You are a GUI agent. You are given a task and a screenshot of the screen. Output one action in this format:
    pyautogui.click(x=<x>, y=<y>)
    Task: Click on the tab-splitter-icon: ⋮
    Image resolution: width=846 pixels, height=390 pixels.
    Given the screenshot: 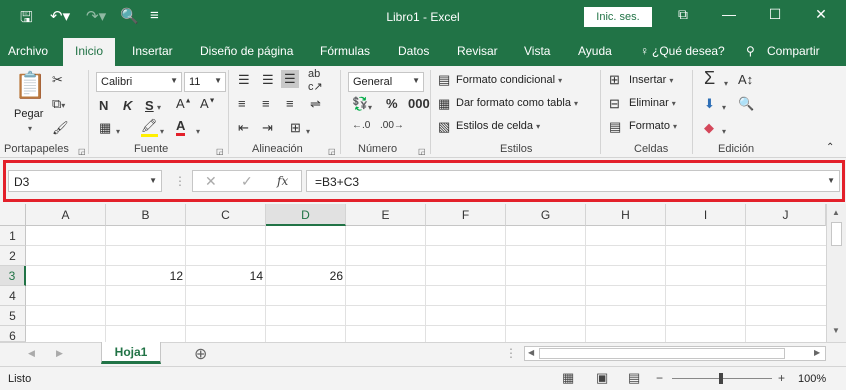 What is the action you would take?
    pyautogui.click(x=511, y=353)
    